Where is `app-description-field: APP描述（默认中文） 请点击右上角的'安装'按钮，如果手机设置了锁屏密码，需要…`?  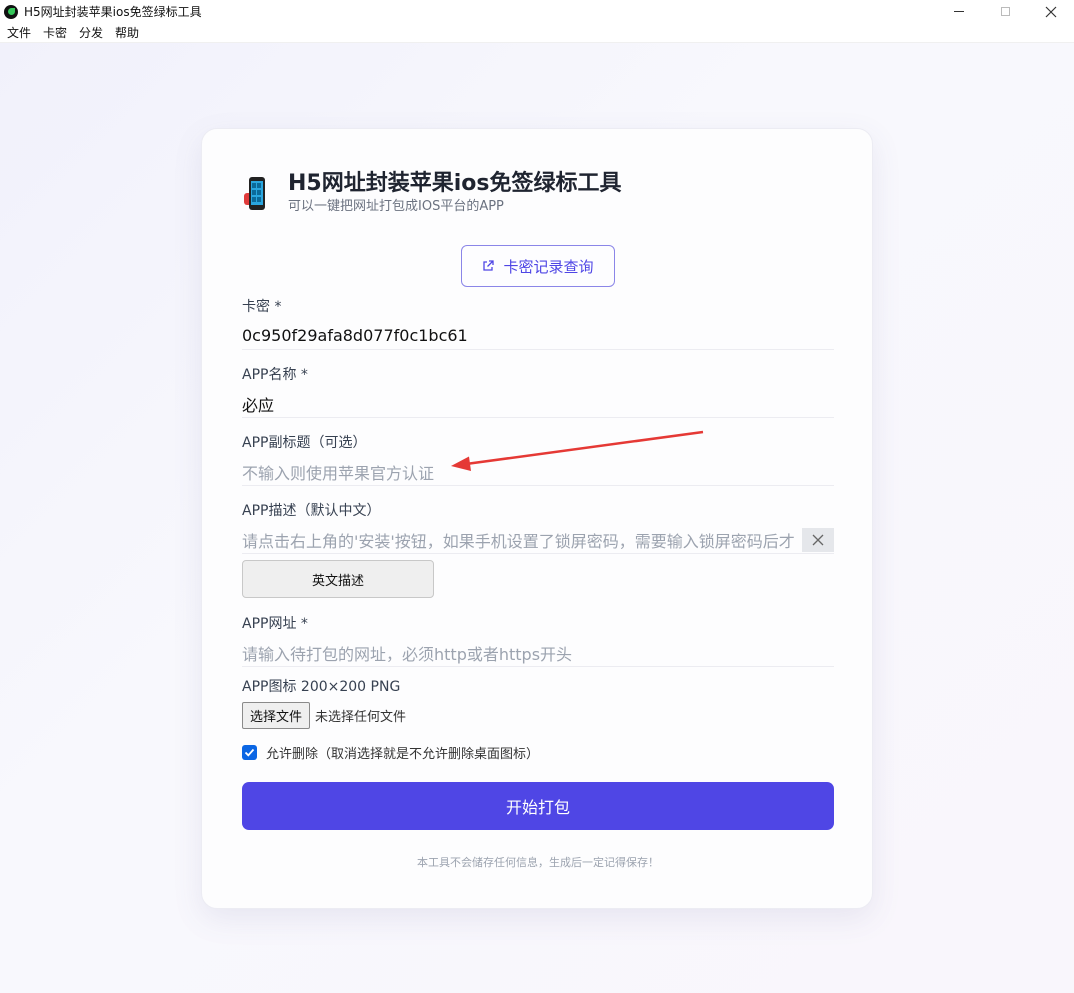 app-description-field: APP描述（默认中文） 请点击右上角的'安装'按钮，如果手机设置了锁屏密码，需要… is located at coordinates (538, 528).